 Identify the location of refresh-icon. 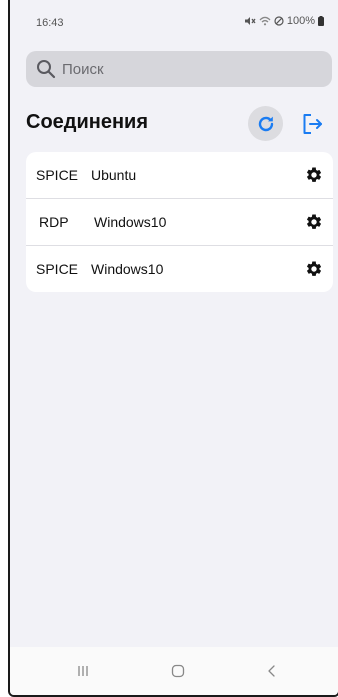
(265, 123).